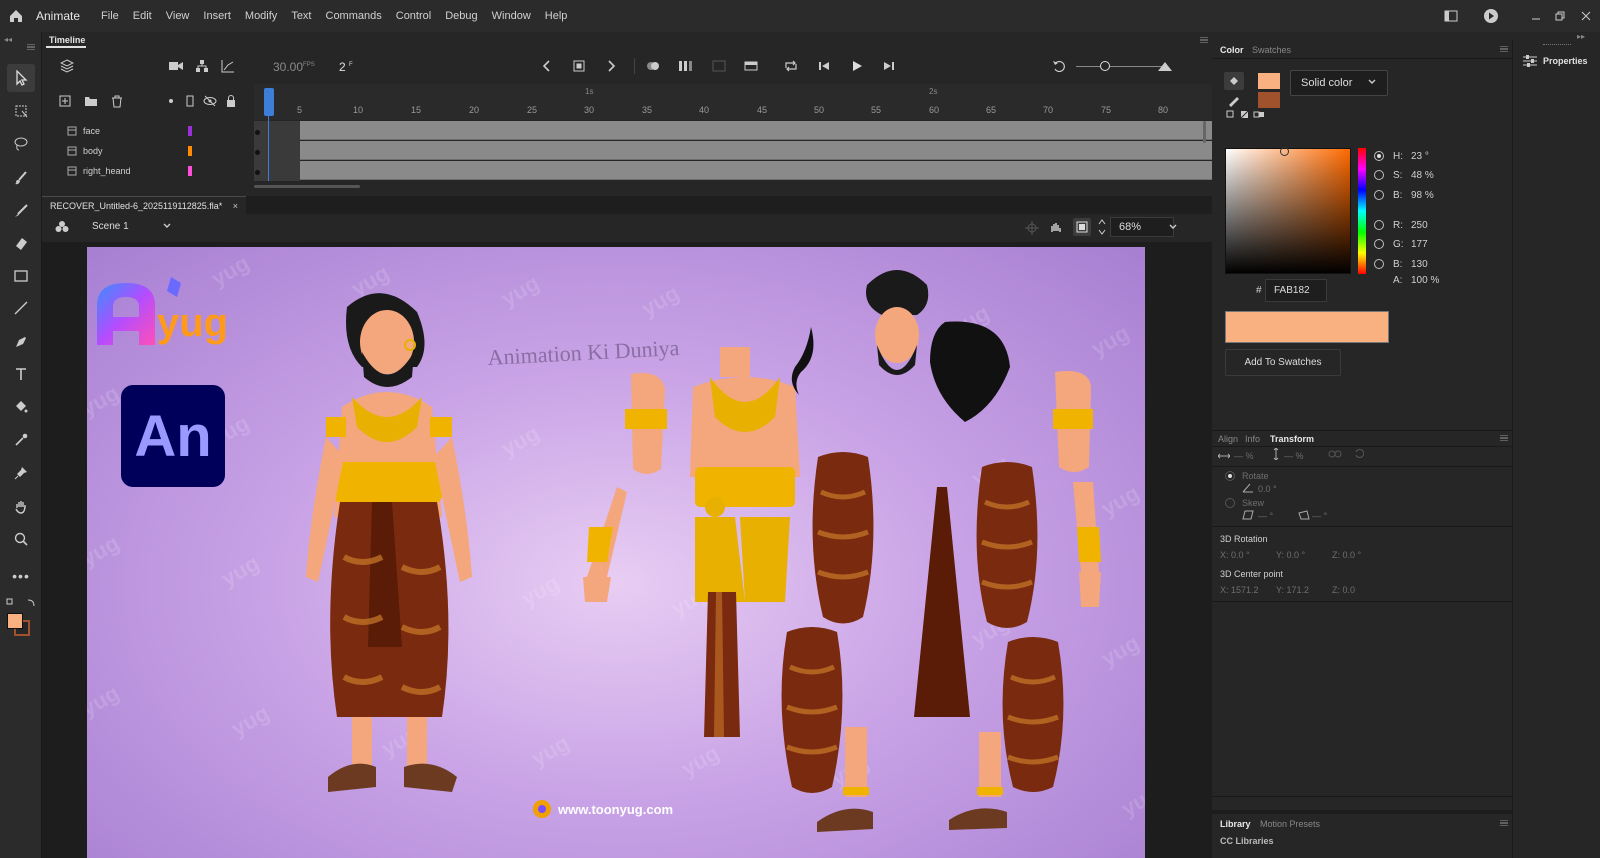 This screenshot has width=1600, height=858. I want to click on torso-part, so click(745, 482).